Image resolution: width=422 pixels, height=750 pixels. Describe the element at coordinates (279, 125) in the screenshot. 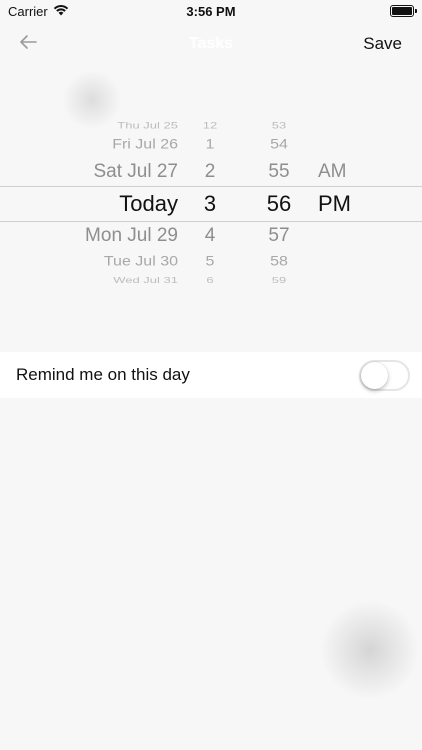

I see `picker-minute-option: 53` at that location.